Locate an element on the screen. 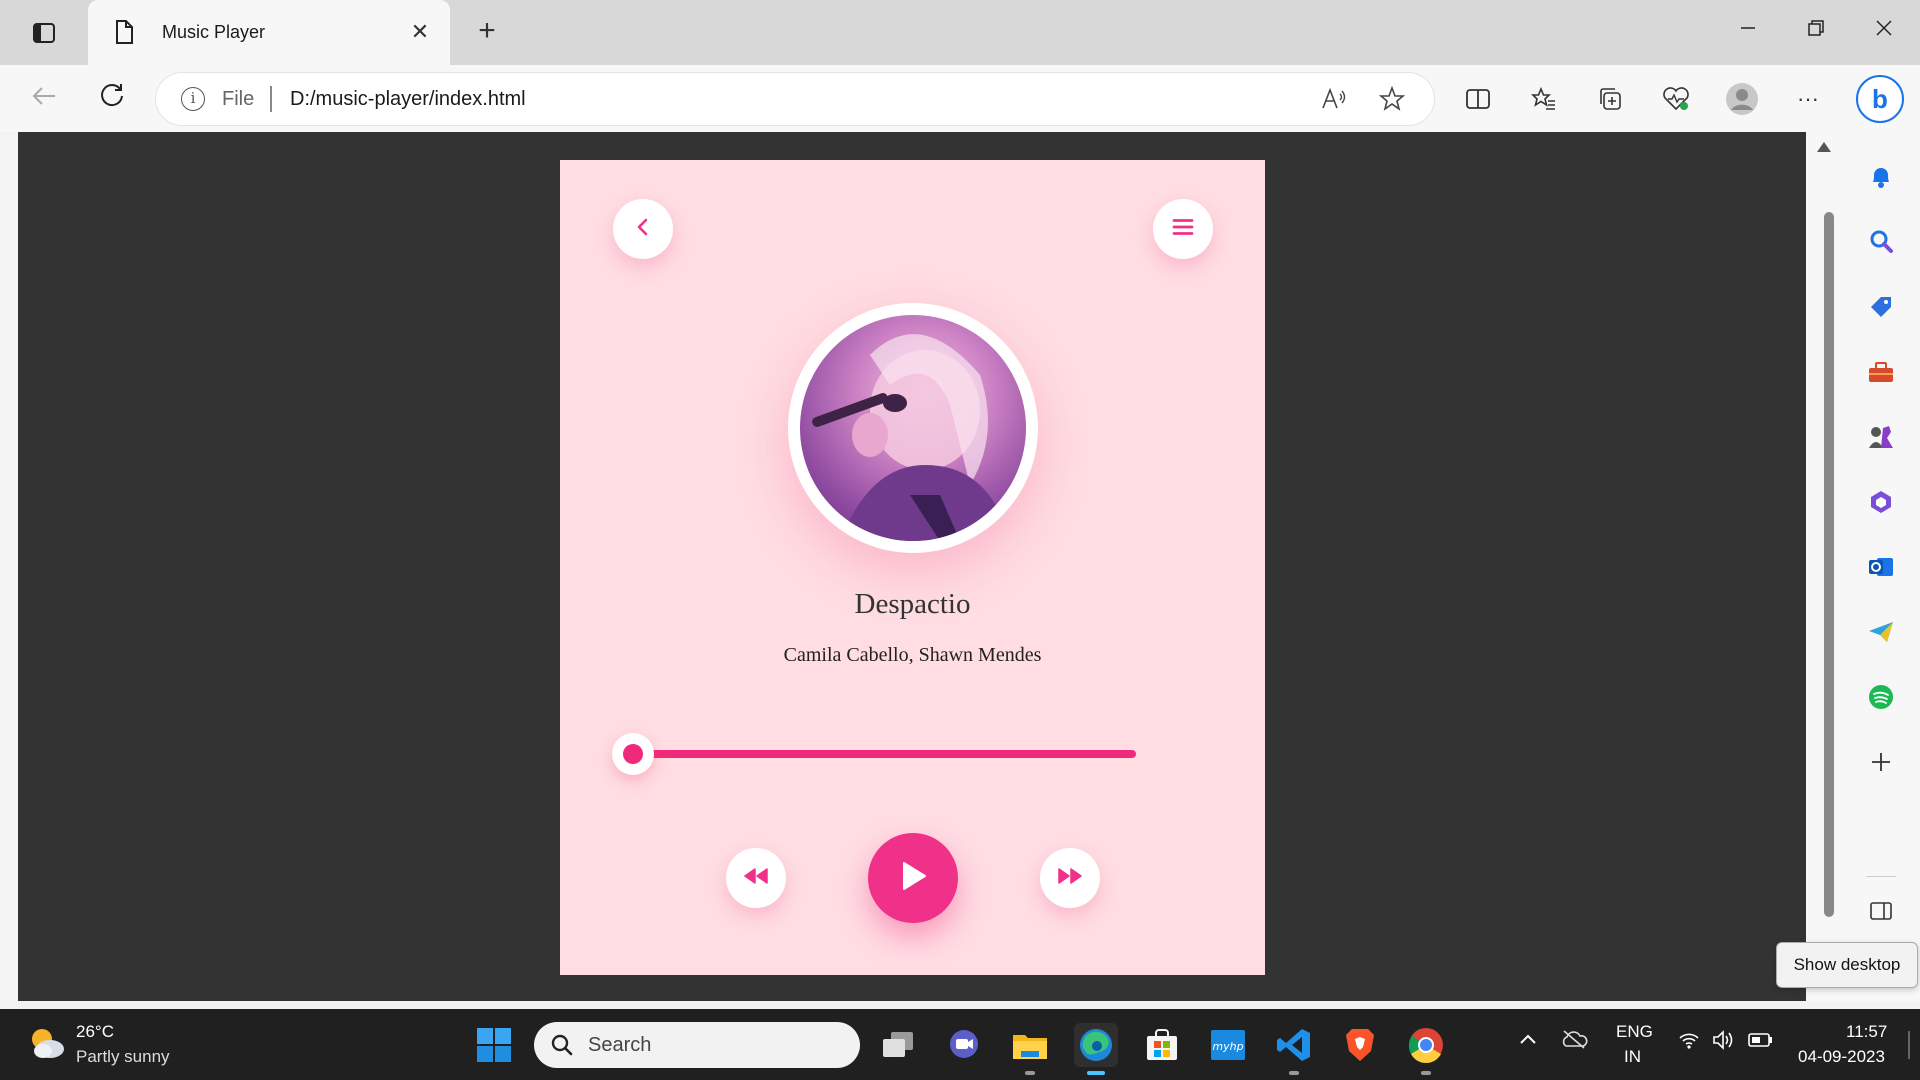 The width and height of the screenshot is (1920, 1080). games-icon is located at coordinates (1881, 437).